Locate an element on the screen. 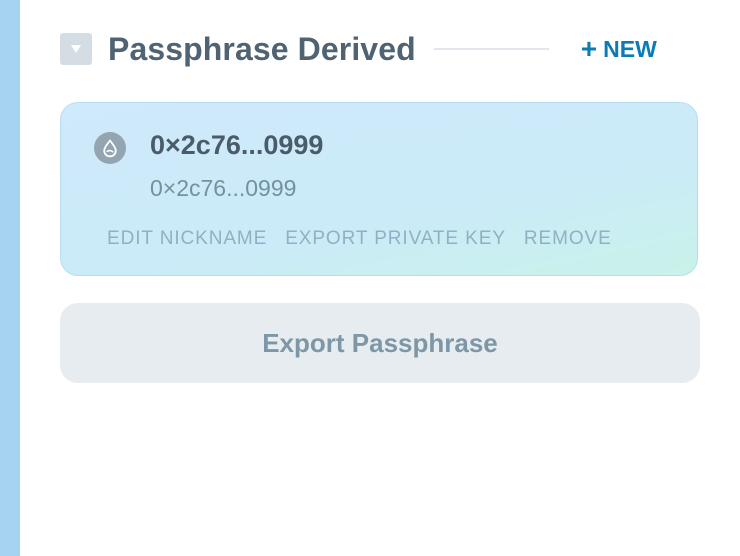  sidebar-edge is located at coordinates (10, 278).